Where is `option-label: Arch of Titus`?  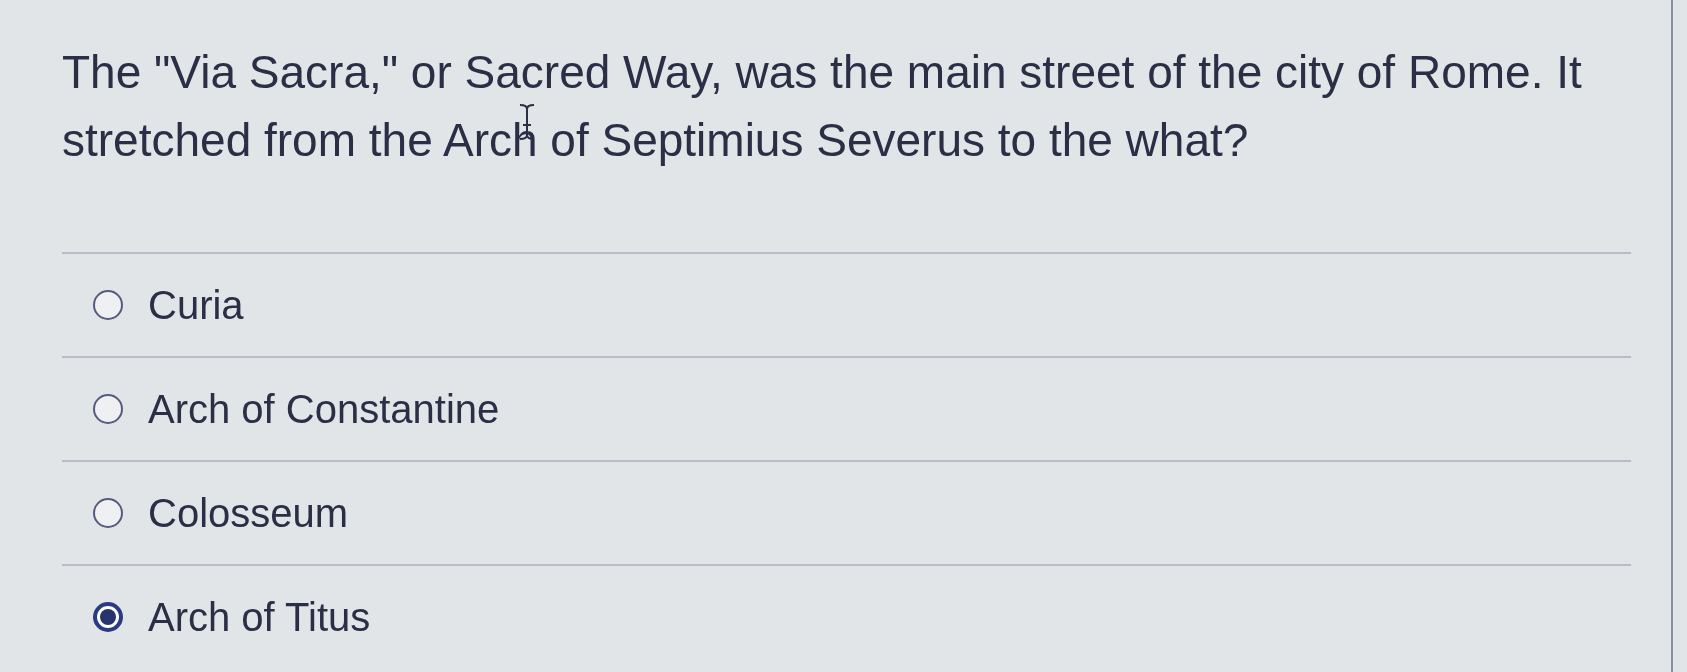 option-label: Arch of Titus is located at coordinates (259, 617).